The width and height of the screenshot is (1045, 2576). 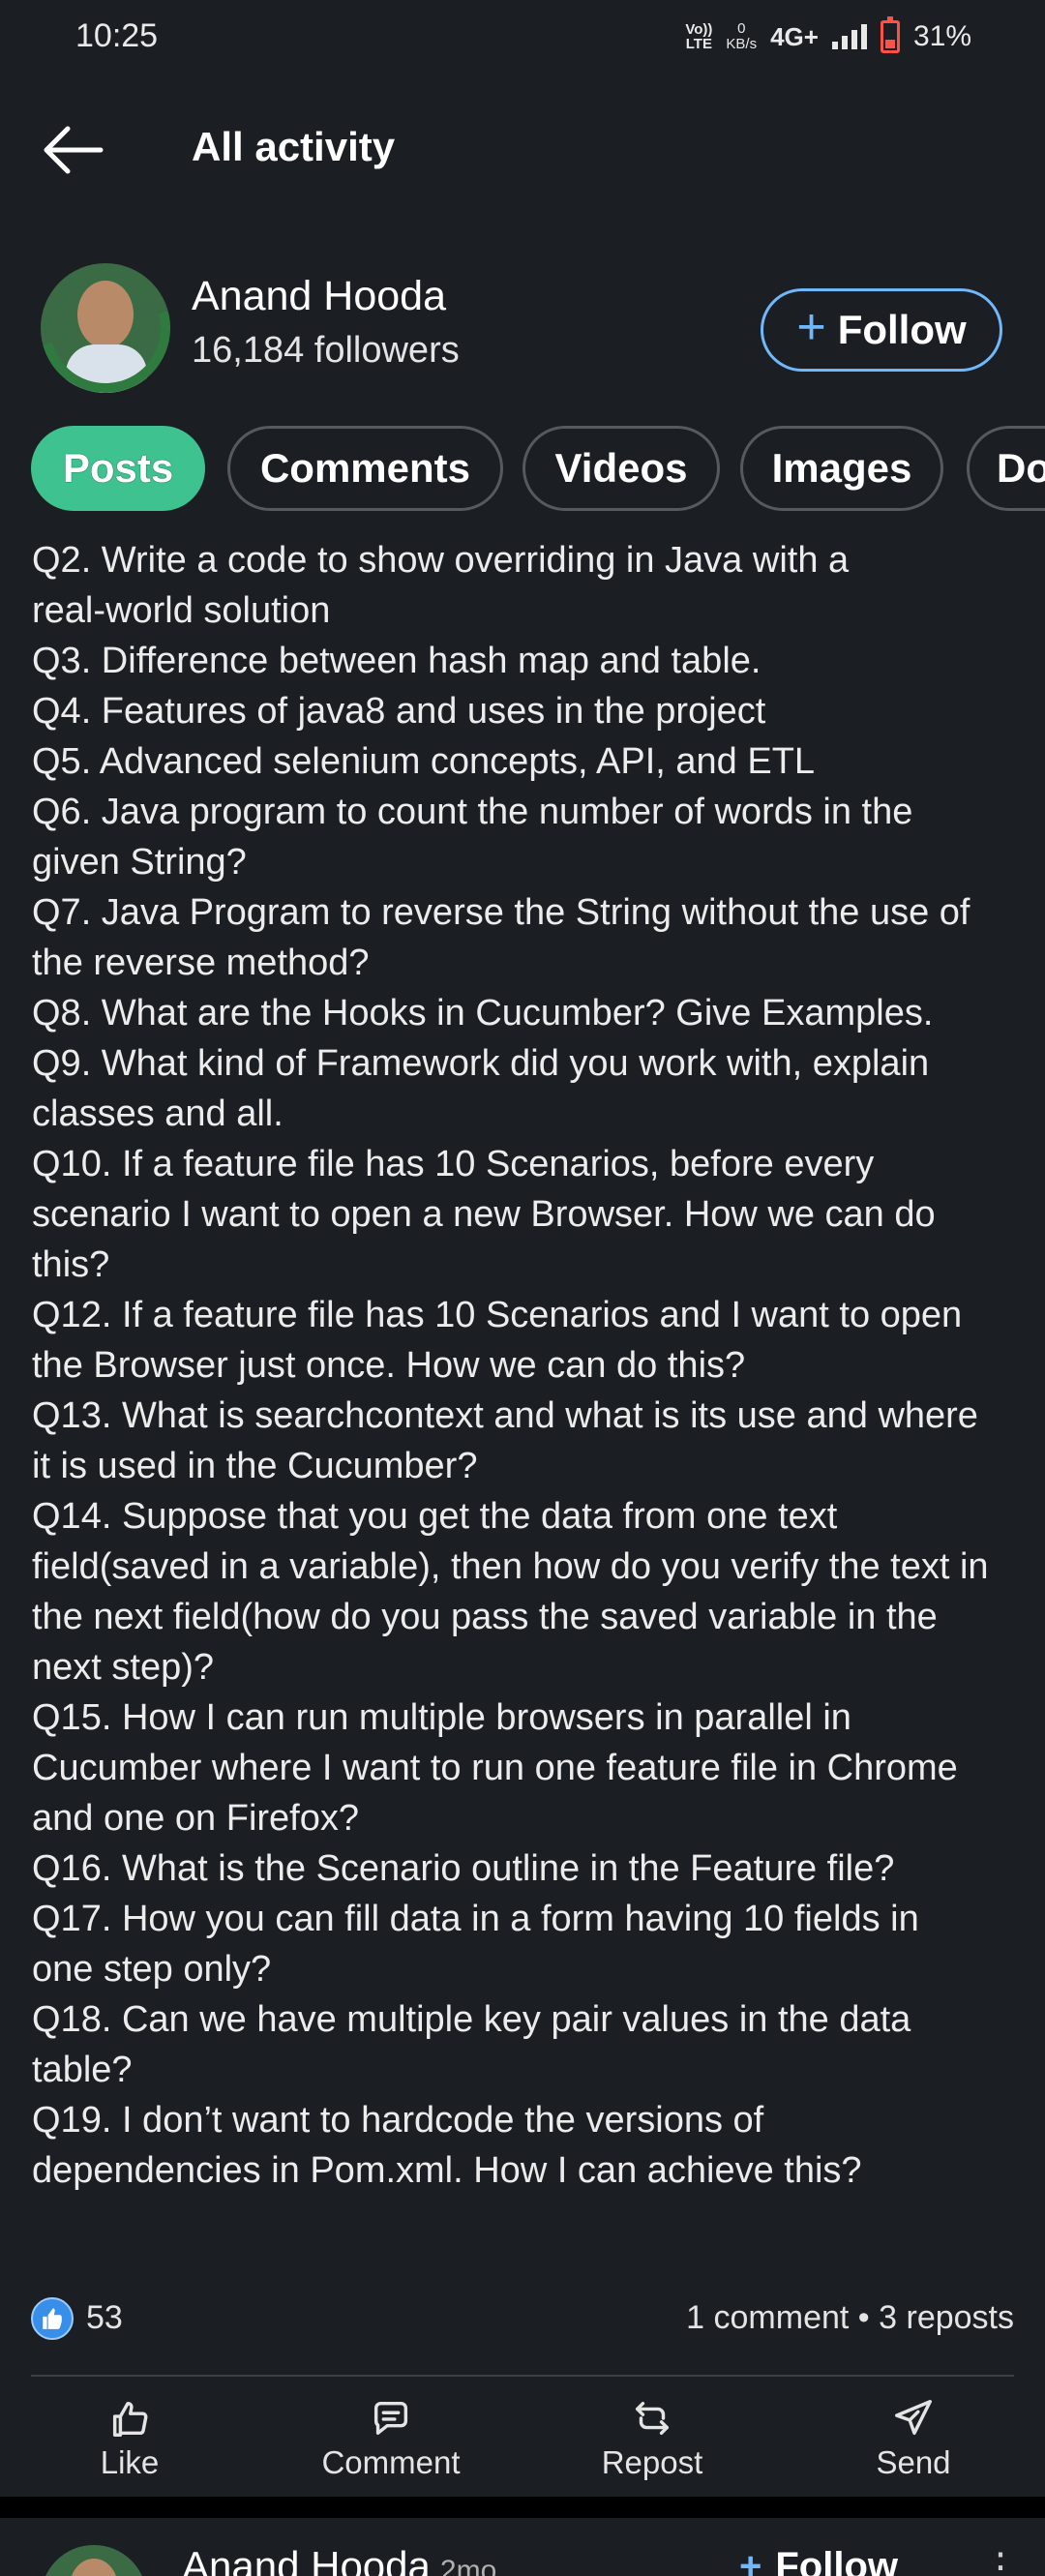 I want to click on like-label: Like, so click(x=130, y=2462).